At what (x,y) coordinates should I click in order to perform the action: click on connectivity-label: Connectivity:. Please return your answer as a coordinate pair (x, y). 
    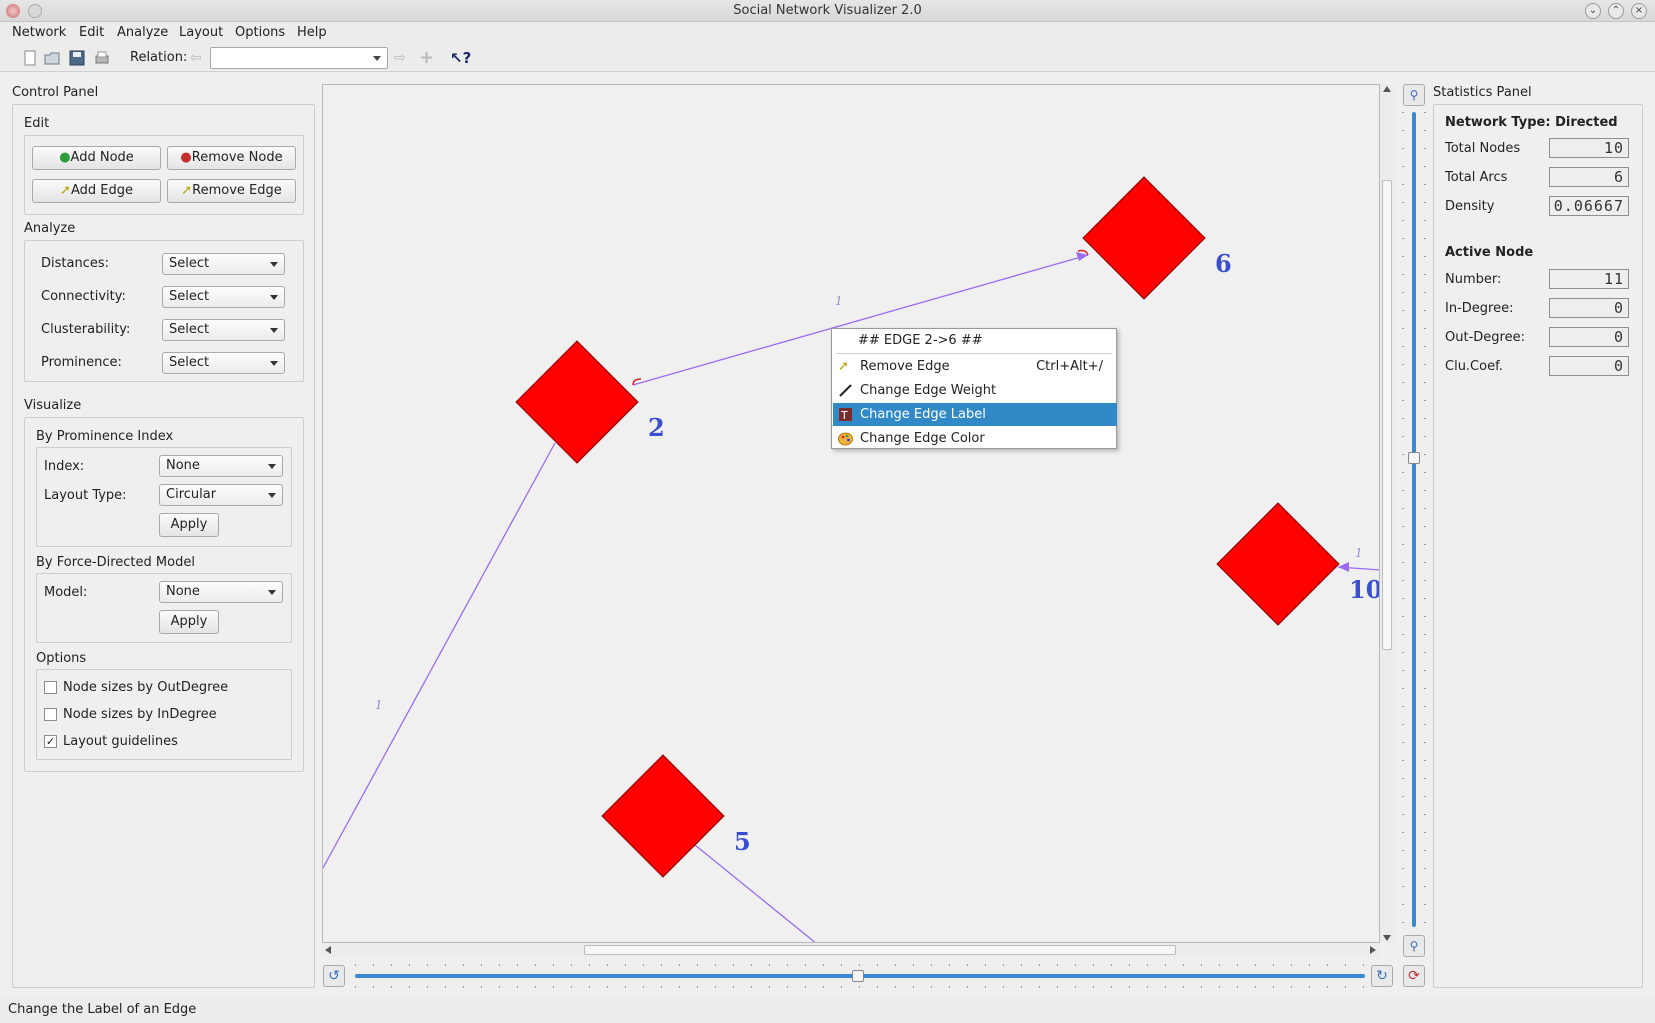
    Looking at the image, I should click on (83, 296).